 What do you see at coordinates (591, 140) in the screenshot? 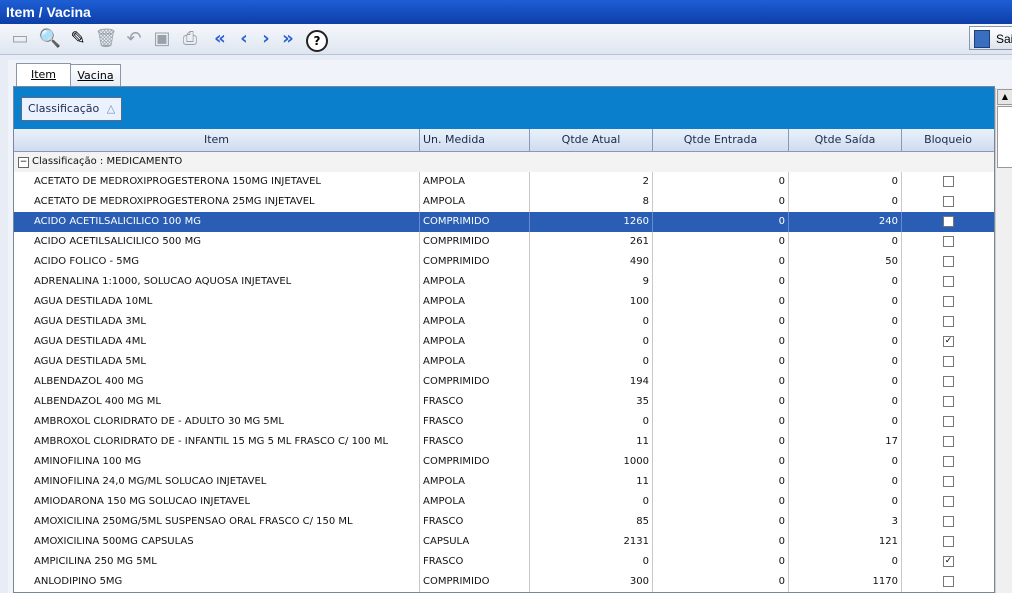
I see `column-header-qtde-atual: Qtde Atual` at bounding box center [591, 140].